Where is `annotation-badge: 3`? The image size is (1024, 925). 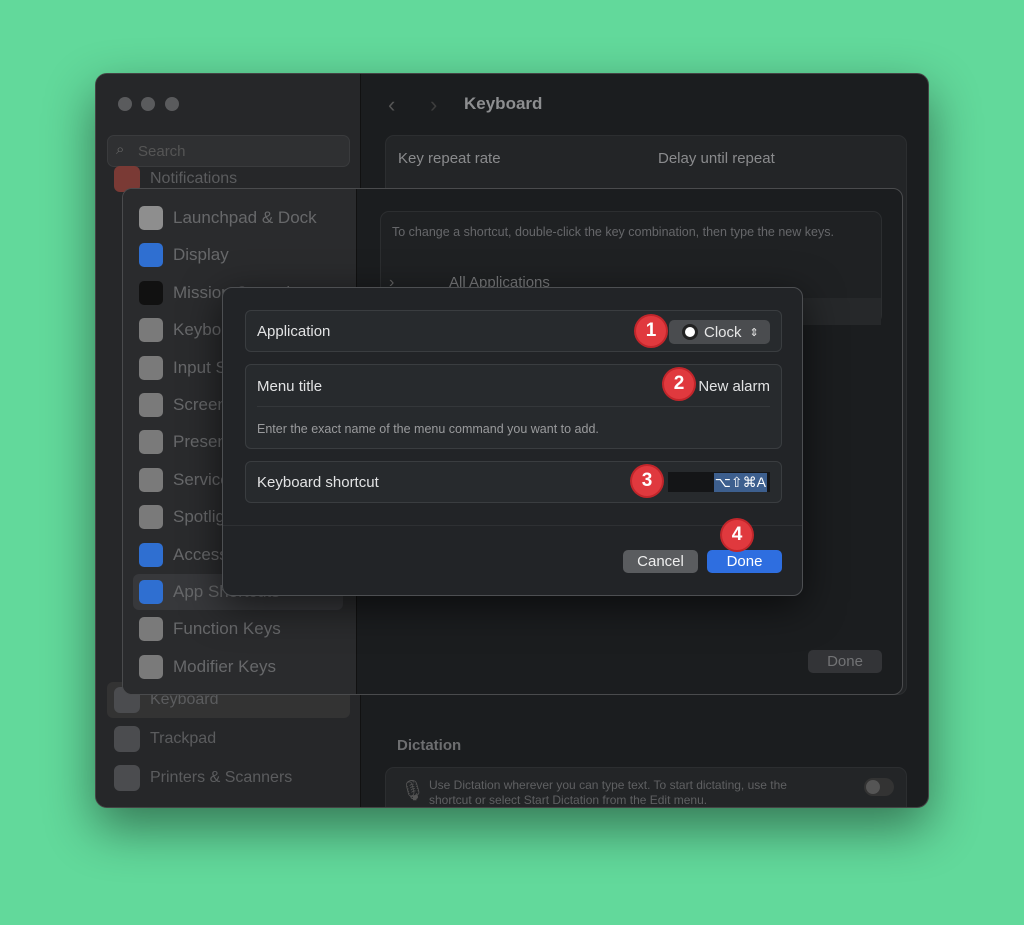 annotation-badge: 3 is located at coordinates (647, 481).